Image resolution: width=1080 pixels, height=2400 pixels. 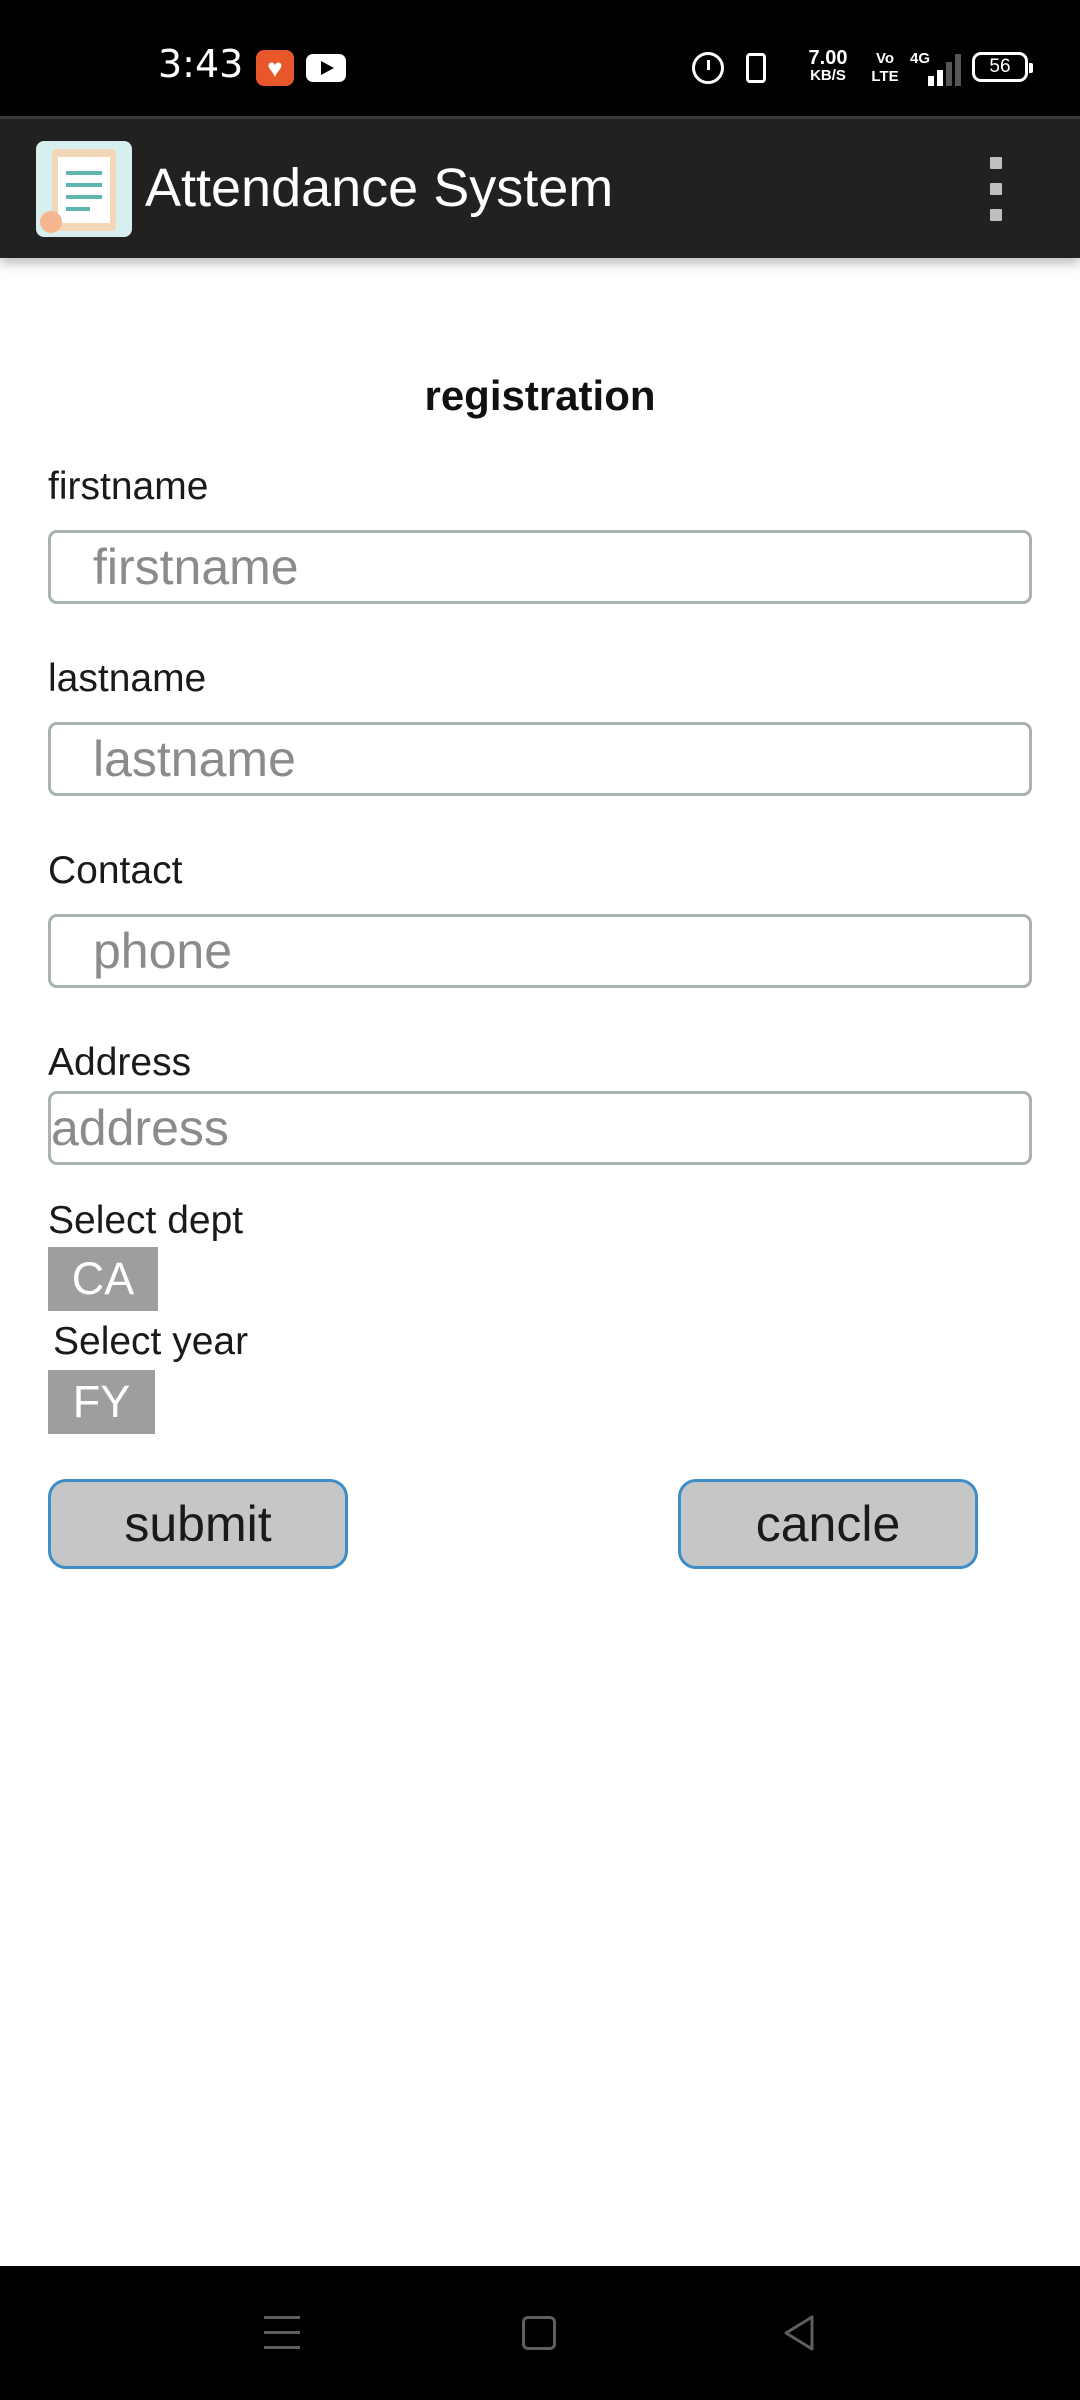 I want to click on firstname-label: firstname, so click(x=128, y=486).